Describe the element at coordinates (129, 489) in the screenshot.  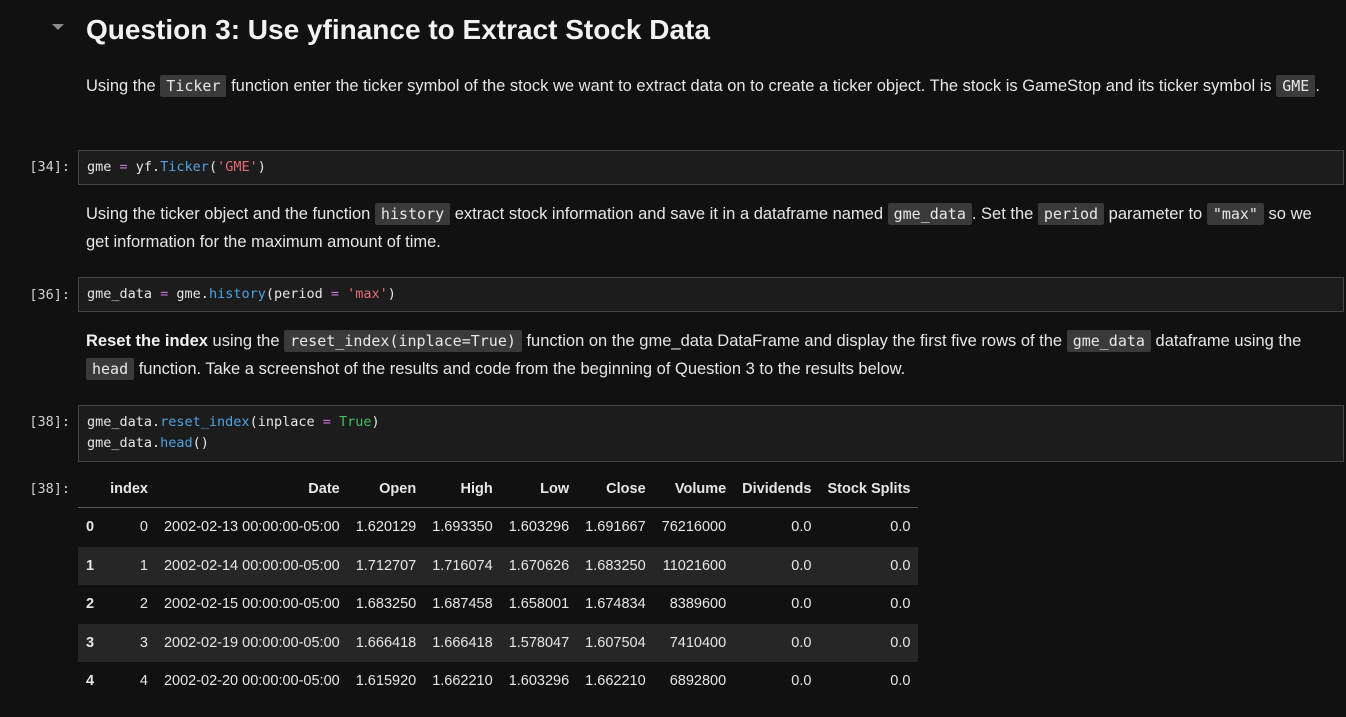
I see `table-header-index: index` at that location.